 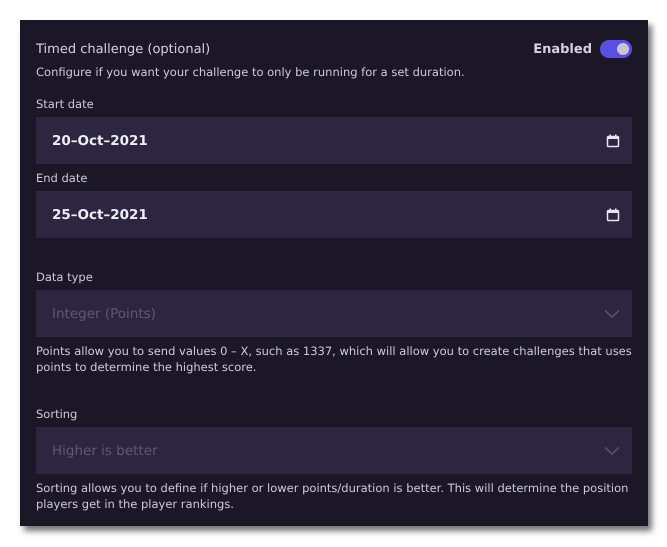 What do you see at coordinates (616, 49) in the screenshot?
I see `toggle-switch` at bounding box center [616, 49].